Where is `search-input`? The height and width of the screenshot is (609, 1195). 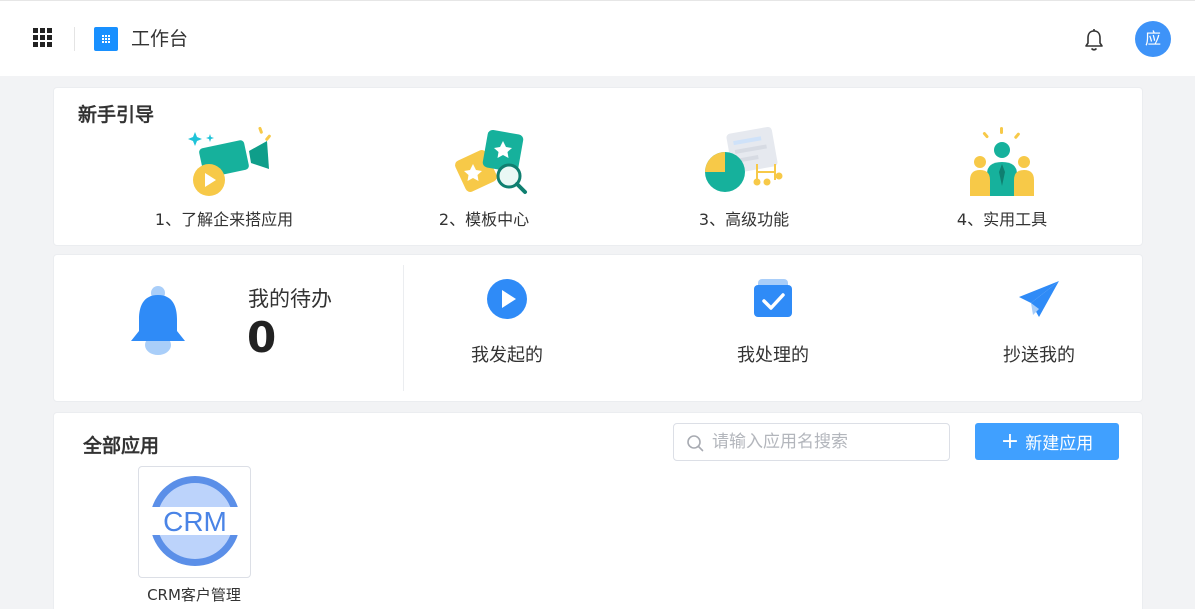 search-input is located at coordinates (827, 442).